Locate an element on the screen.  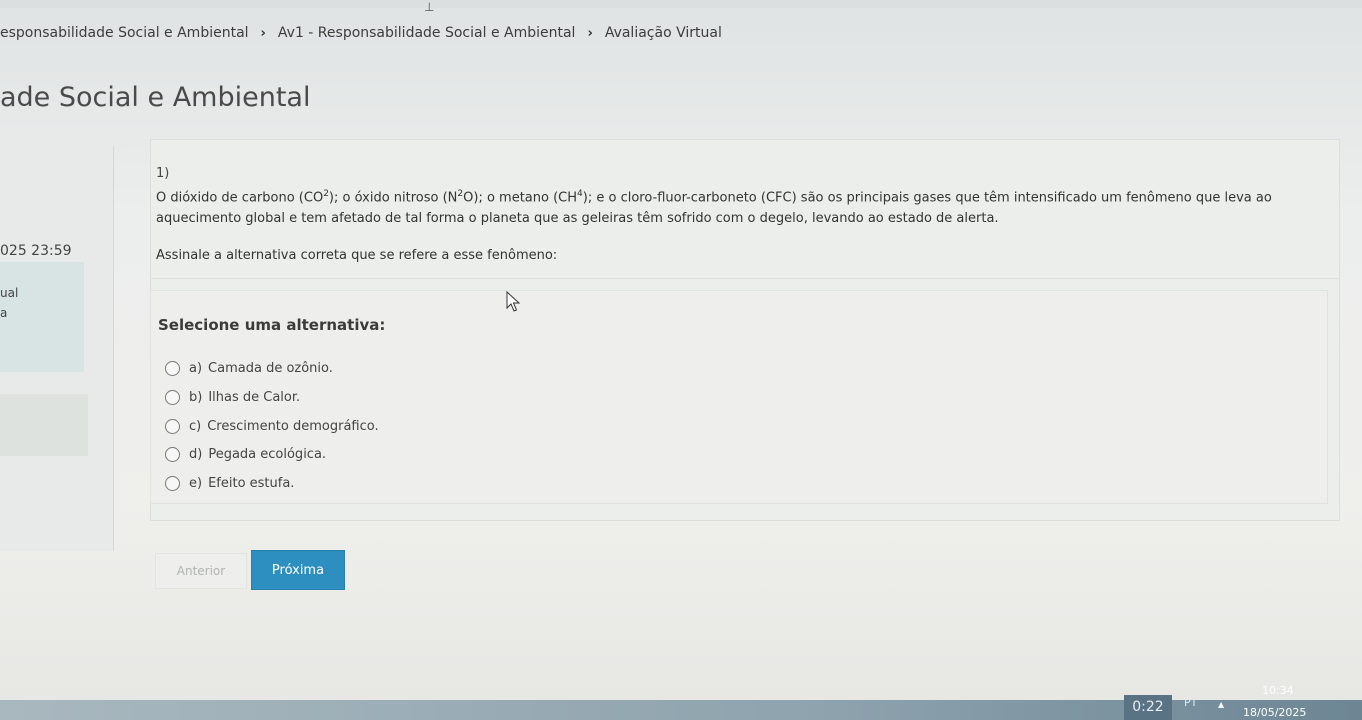
option-e: e) Efeito estufa. is located at coordinates (229, 483).